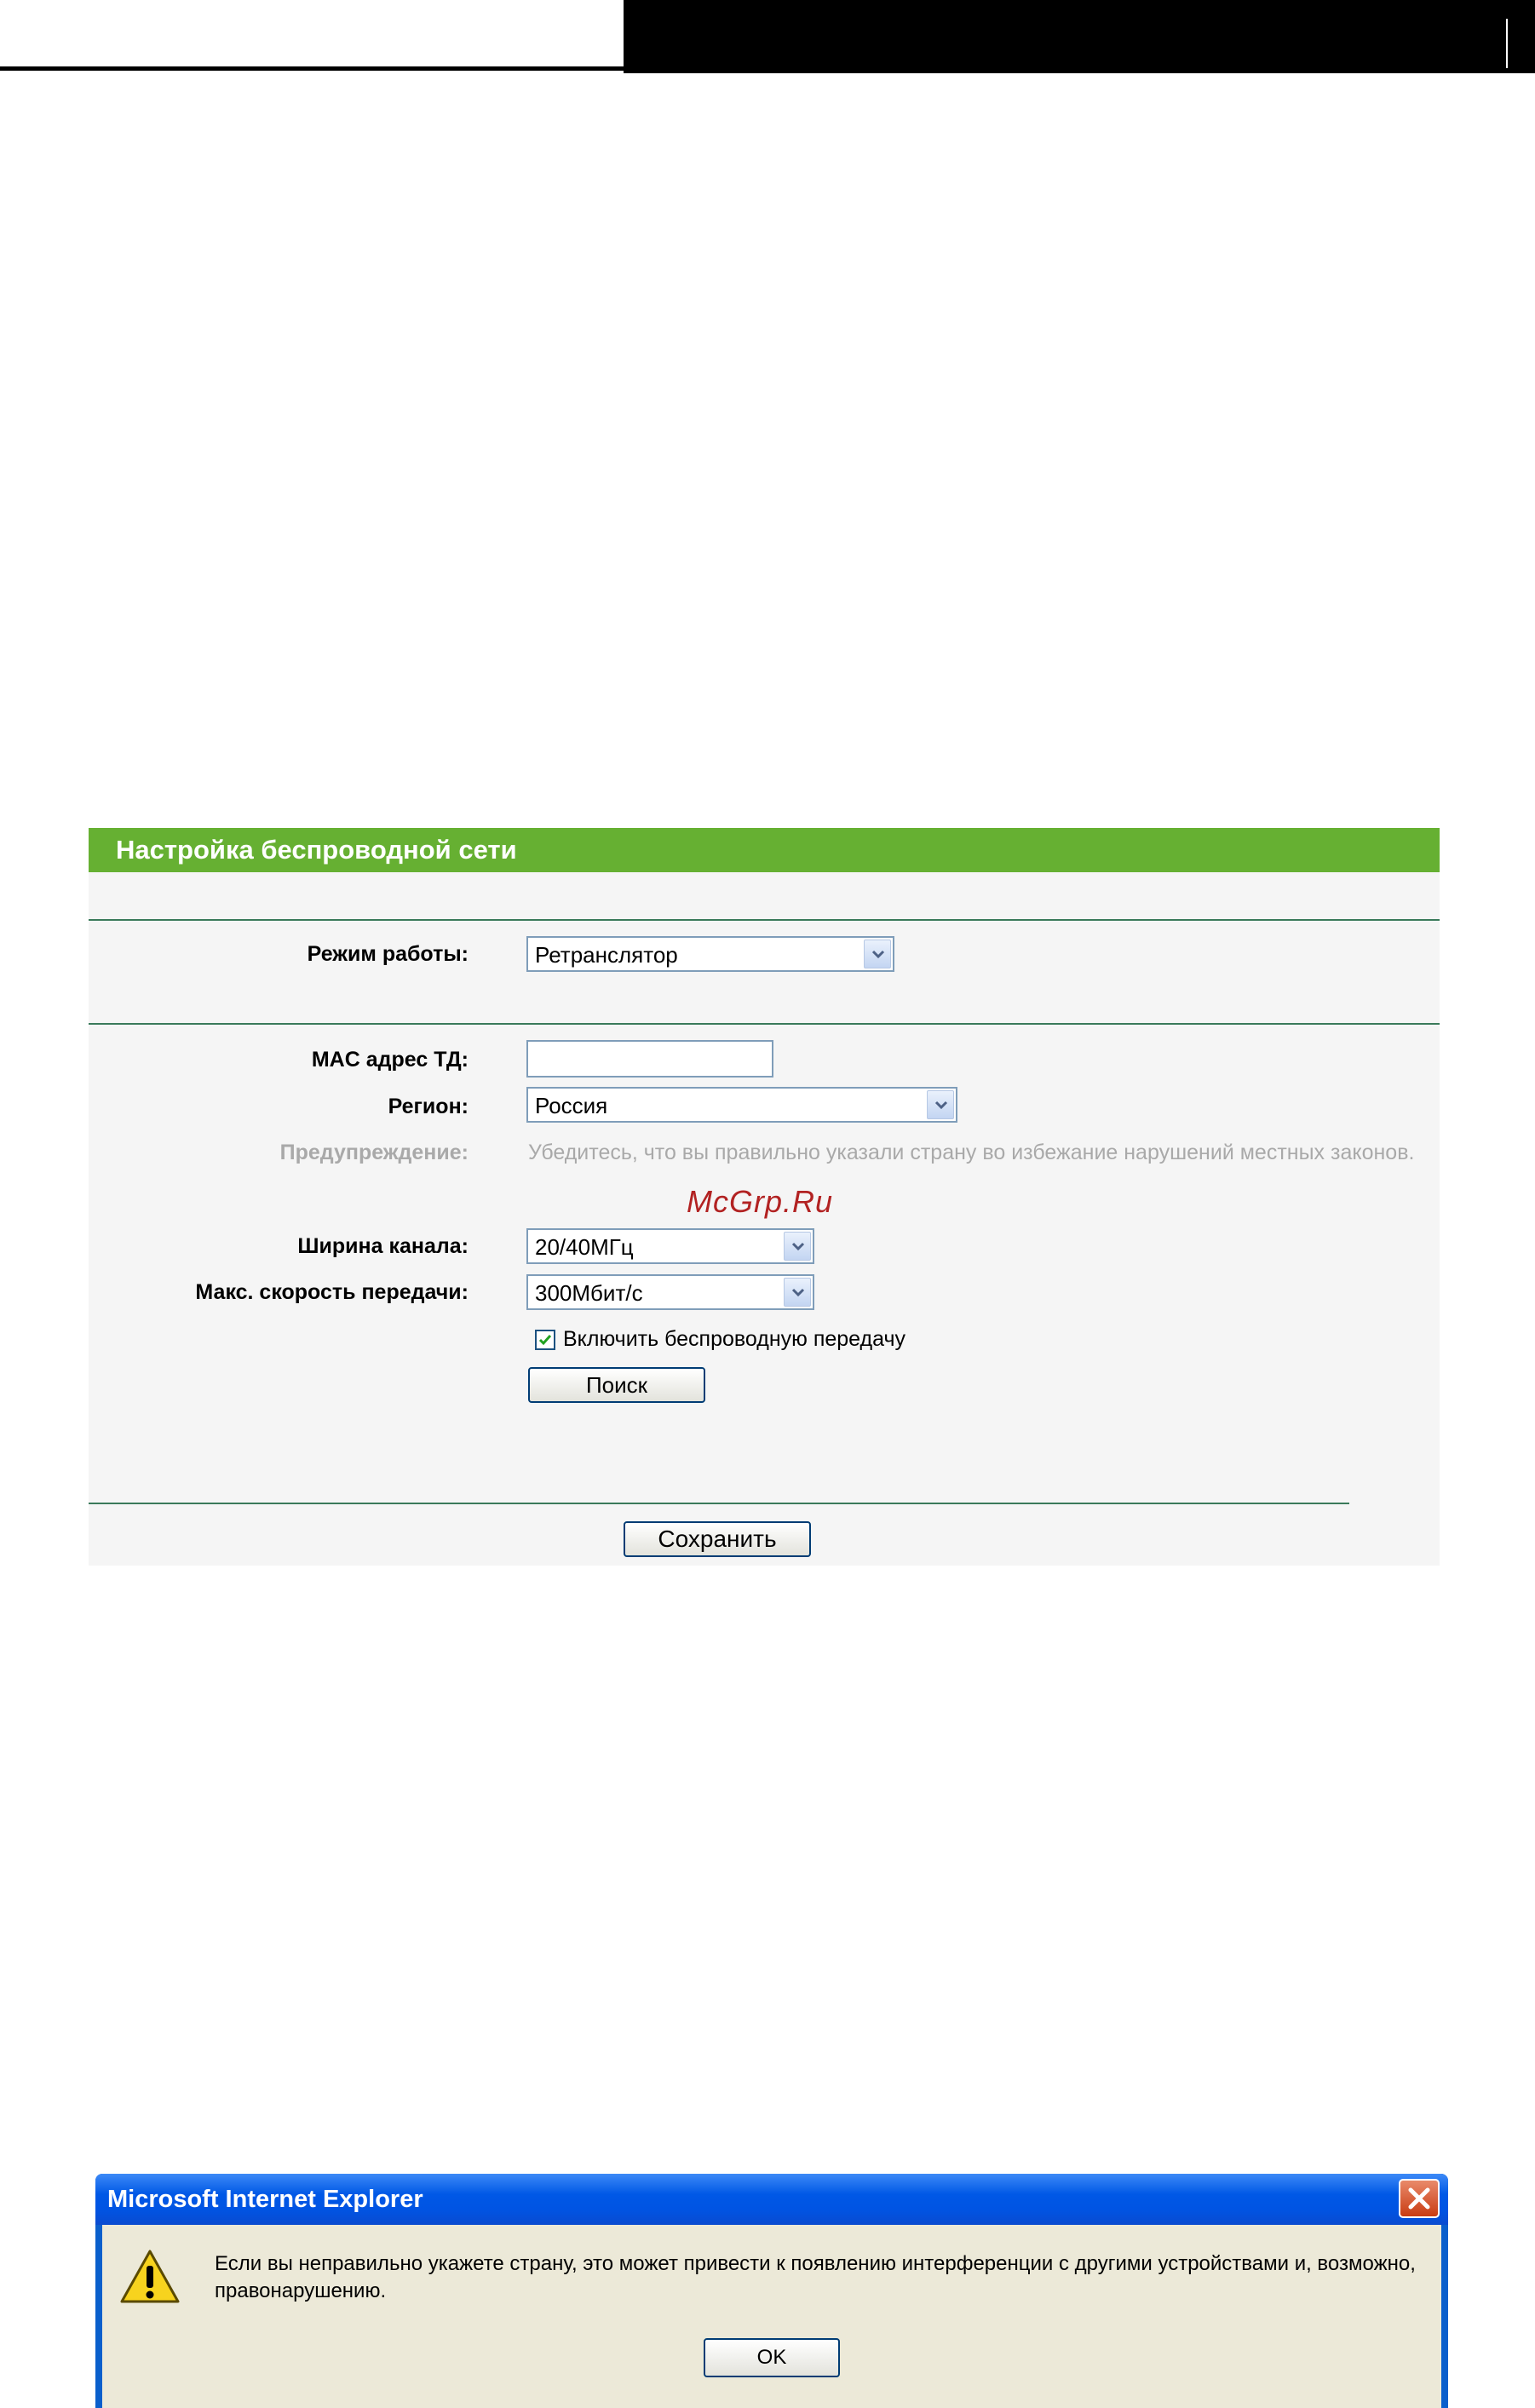  I want to click on region-label: Регион:, so click(428, 1106).